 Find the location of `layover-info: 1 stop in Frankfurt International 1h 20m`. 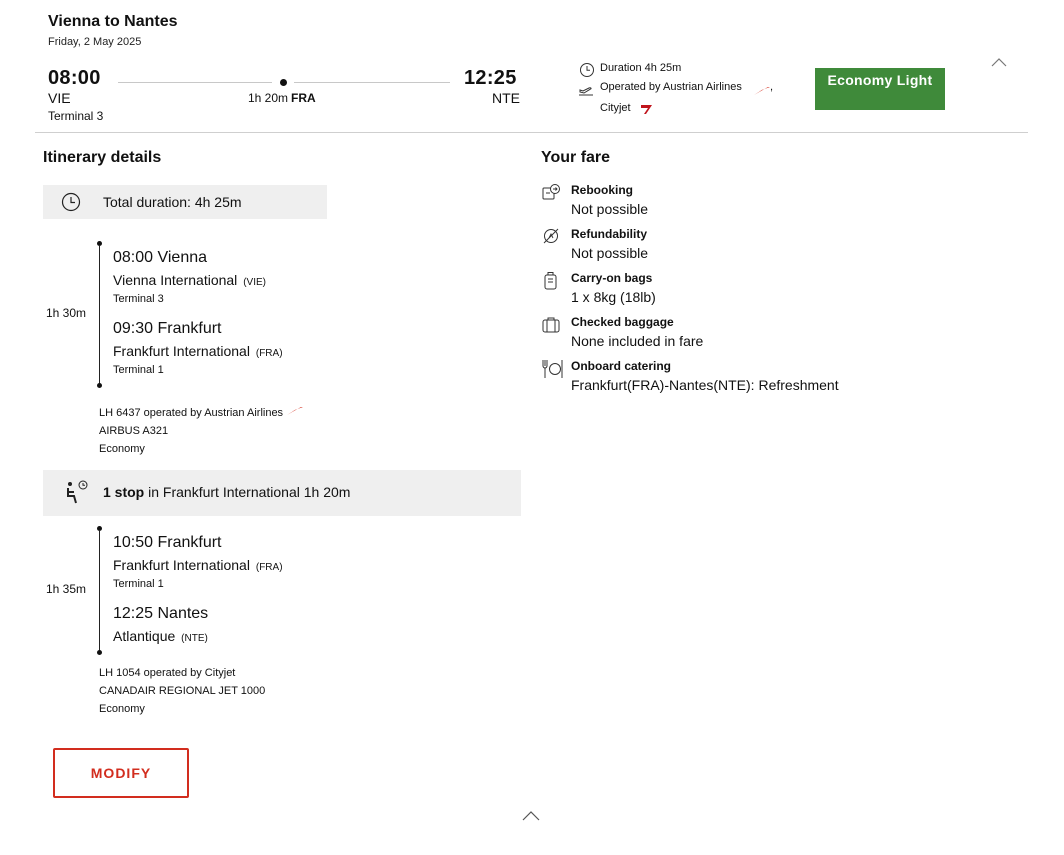

layover-info: 1 stop in Frankfurt International 1h 20m is located at coordinates (226, 492).